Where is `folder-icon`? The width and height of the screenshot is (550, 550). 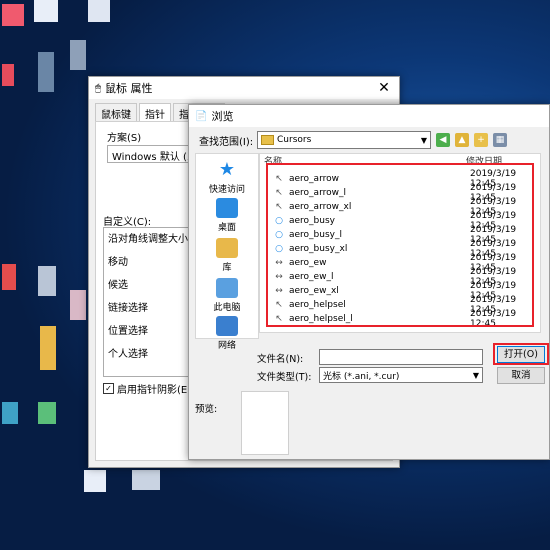
folder-icon is located at coordinates (267, 140).